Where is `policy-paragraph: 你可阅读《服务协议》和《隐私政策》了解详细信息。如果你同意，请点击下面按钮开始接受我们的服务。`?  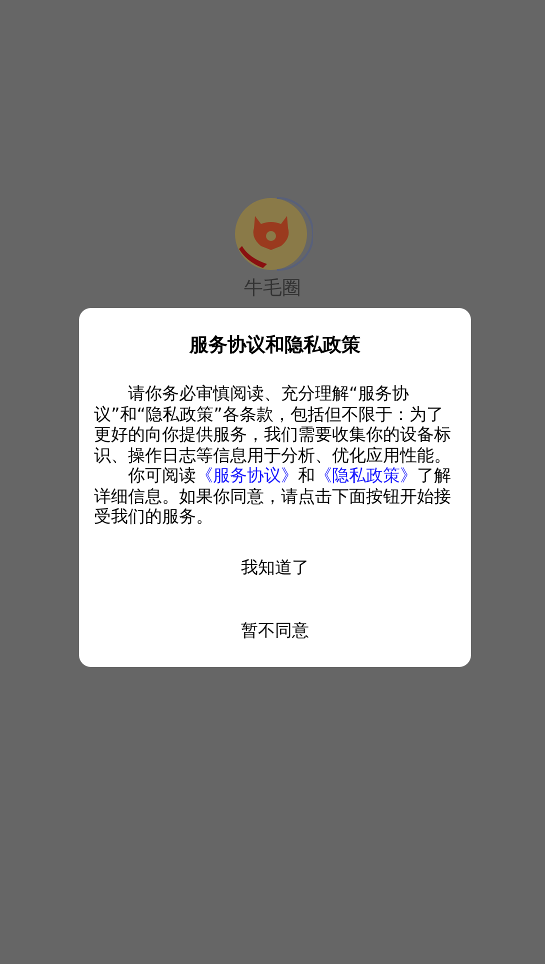
policy-paragraph: 你可阅读《服务协议》和《隐私政策》了解详细信息。如果你同意，请点击下面按钮开始接受我们的服务。 is located at coordinates (273, 497).